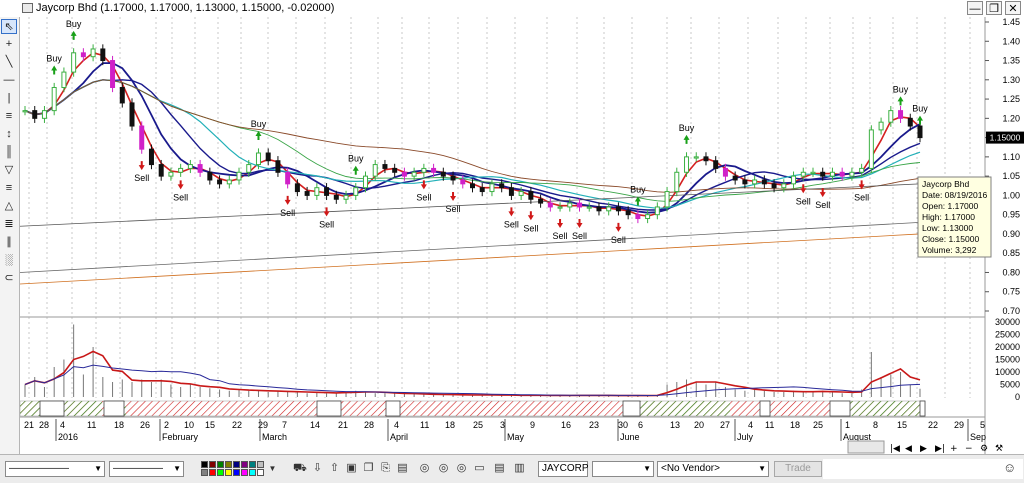 The width and height of the screenshot is (1024, 483). Describe the element at coordinates (317, 468) in the screenshot. I see `import-icon: ⇩` at that location.